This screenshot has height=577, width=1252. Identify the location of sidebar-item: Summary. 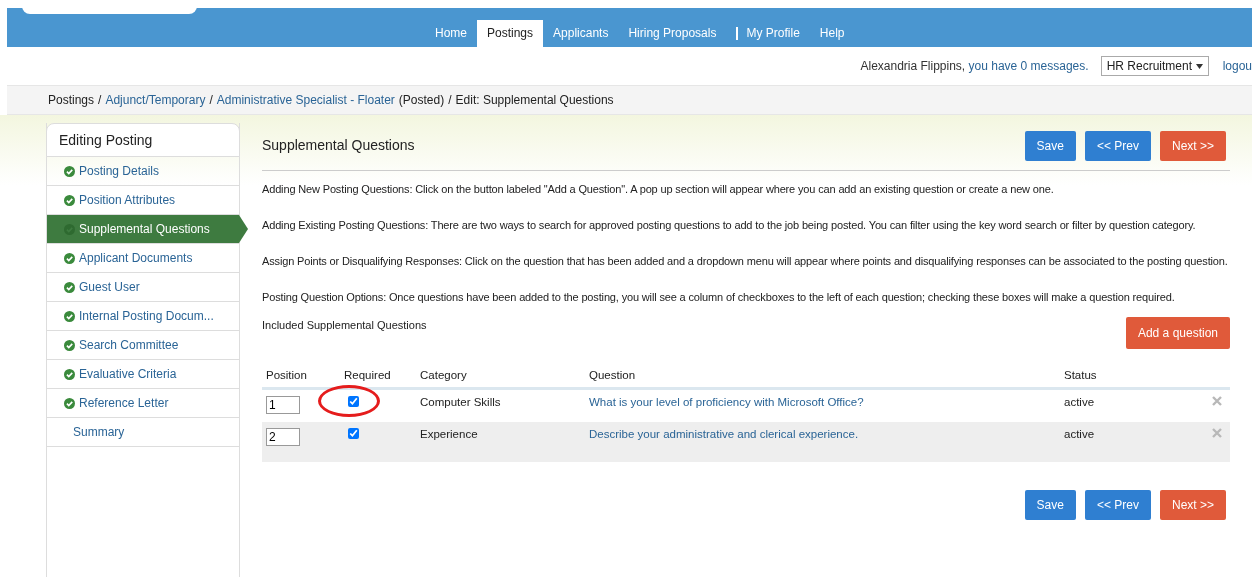
(143, 432).